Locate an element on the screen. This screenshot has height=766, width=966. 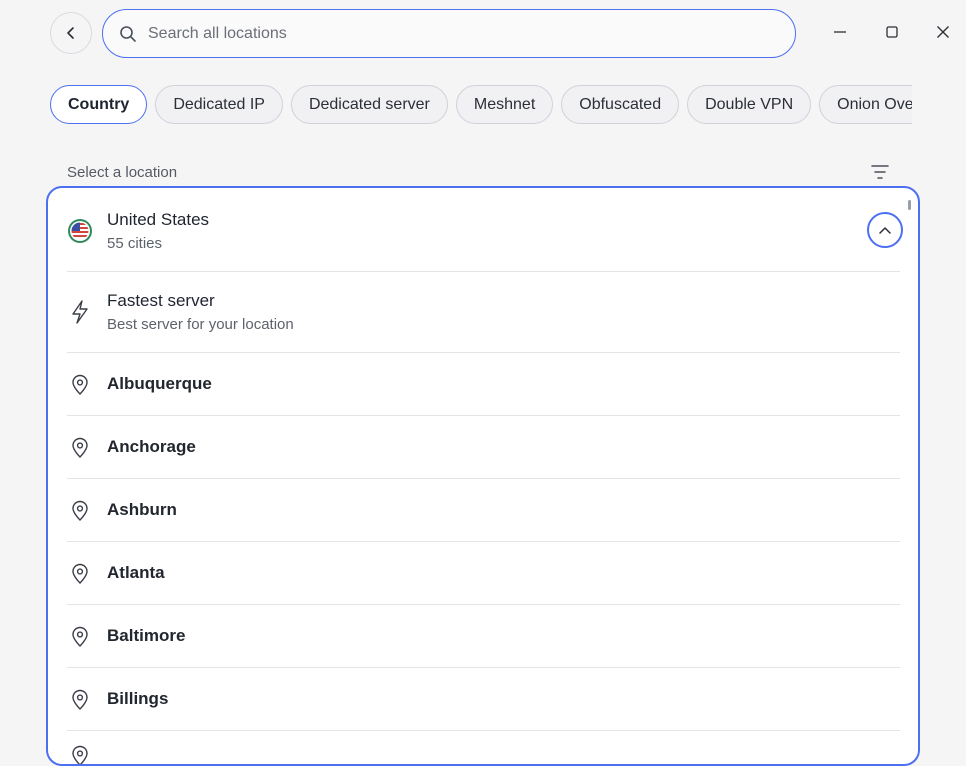
search-input is located at coordinates (470, 33).